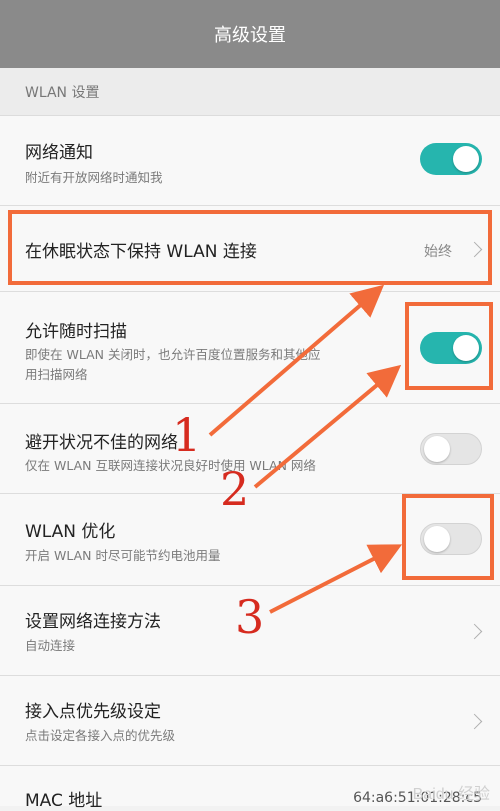 This screenshot has width=500, height=811. Describe the element at coordinates (235, 489) in the screenshot. I see `annotation-number-2: 2` at that location.